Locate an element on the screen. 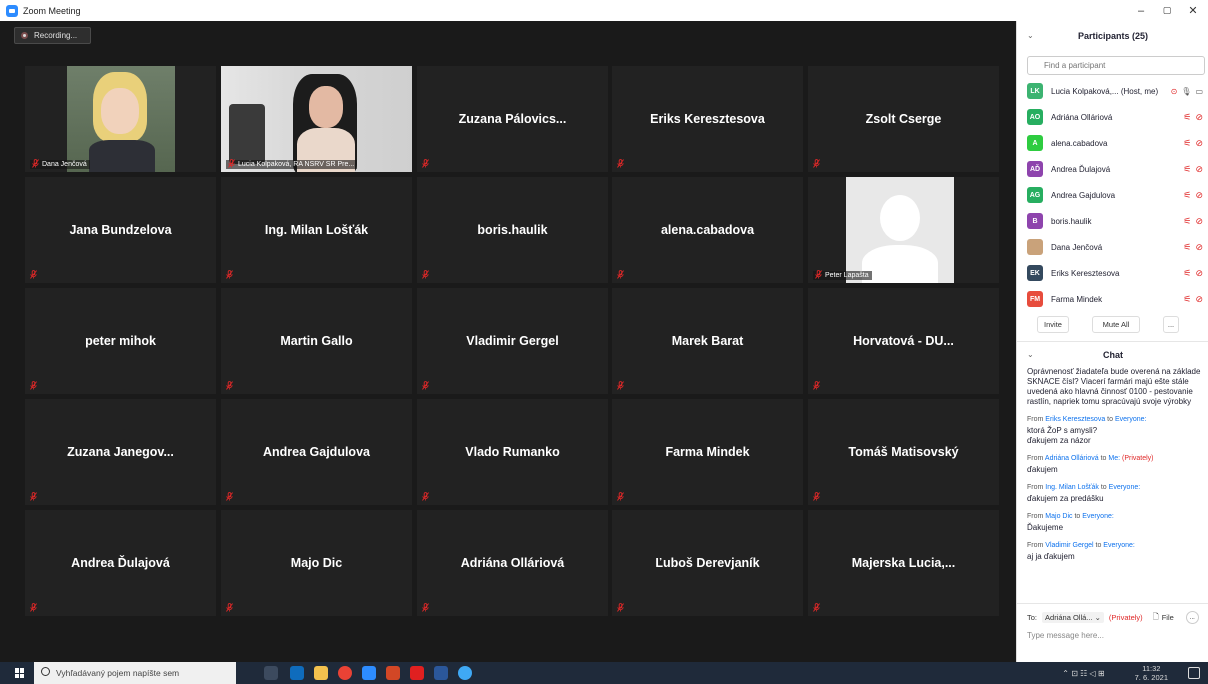 The image size is (1208, 684). video-tile: Vlado Rumanko is located at coordinates (512, 452).